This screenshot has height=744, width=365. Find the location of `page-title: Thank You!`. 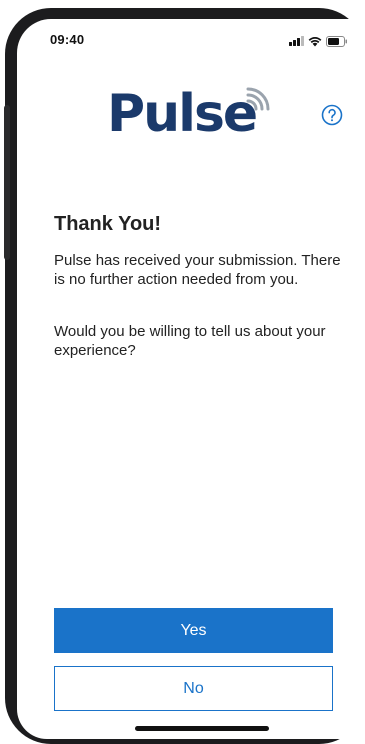

page-title: Thank You! is located at coordinates (108, 224).